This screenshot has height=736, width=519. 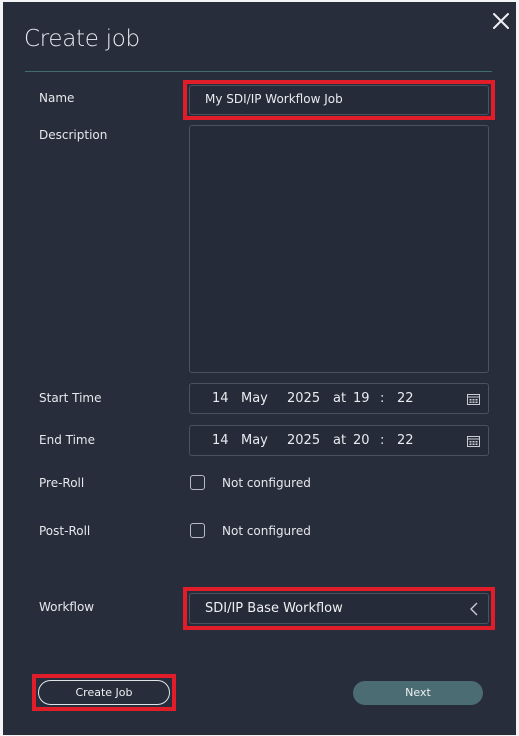 What do you see at coordinates (62, 483) in the screenshot?
I see `pre-roll-label: Pre-Roll` at bounding box center [62, 483].